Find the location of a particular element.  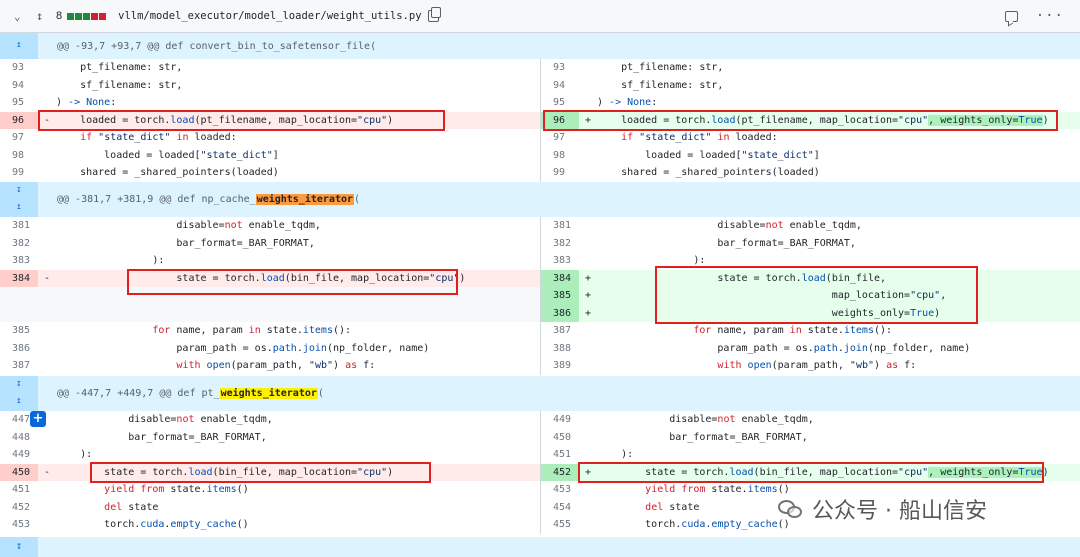

comment-icon is located at coordinates (1011, 16).